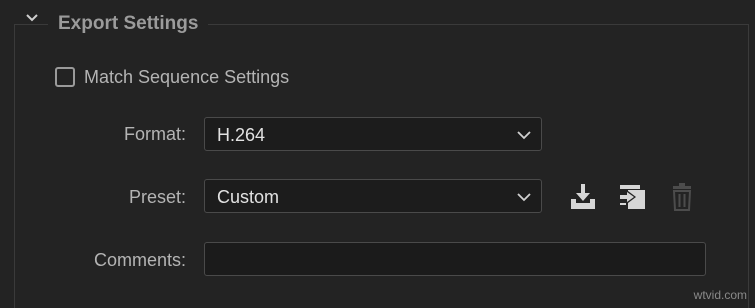 Image resolution: width=755 pixels, height=308 pixels. I want to click on section-title: Export Settings, so click(128, 24).